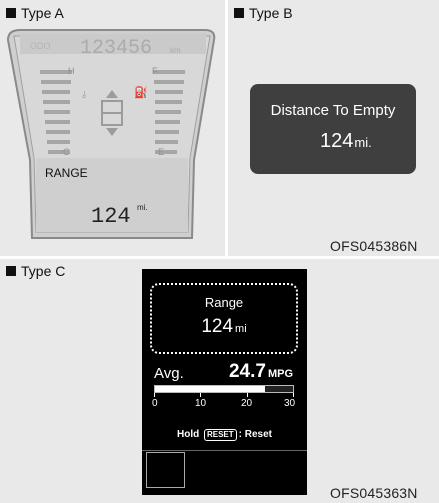 This screenshot has height=503, width=439. What do you see at coordinates (247, 403) in the screenshot?
I see `scale-label-20: 20` at bounding box center [247, 403].